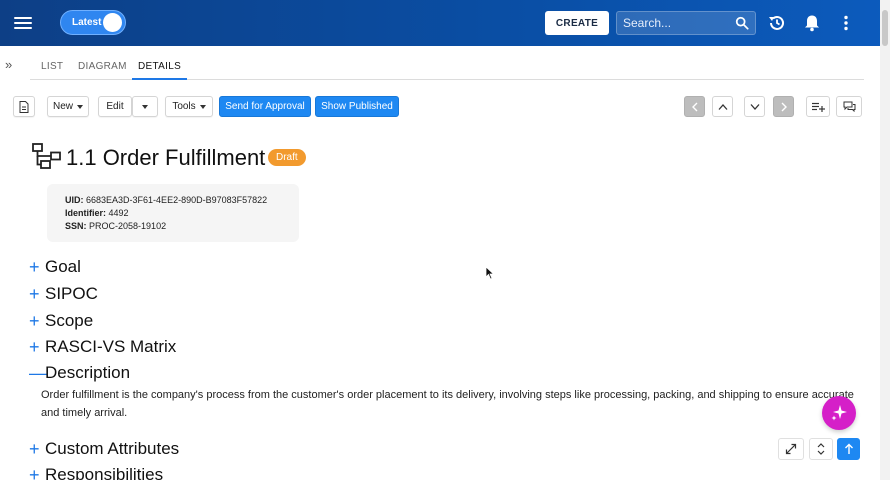 This screenshot has width=890, height=480. Describe the element at coordinates (777, 23) in the screenshot. I see `history-icon` at that location.